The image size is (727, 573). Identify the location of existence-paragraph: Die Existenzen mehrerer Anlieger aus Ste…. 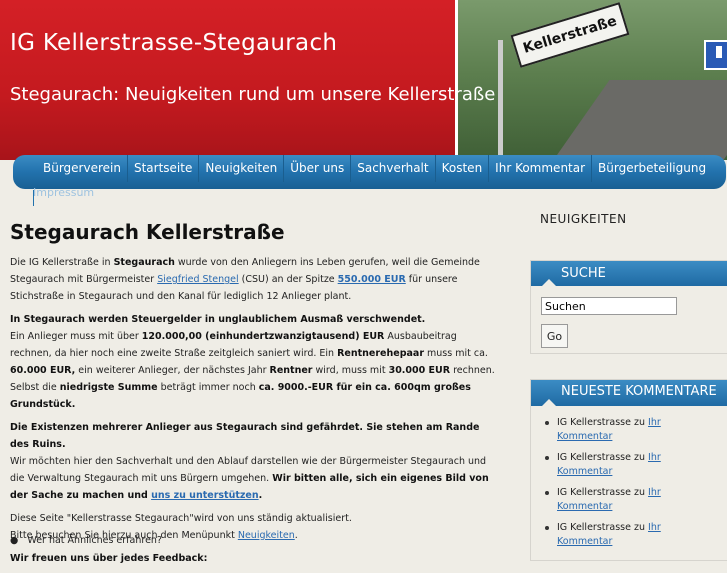
(255, 461).